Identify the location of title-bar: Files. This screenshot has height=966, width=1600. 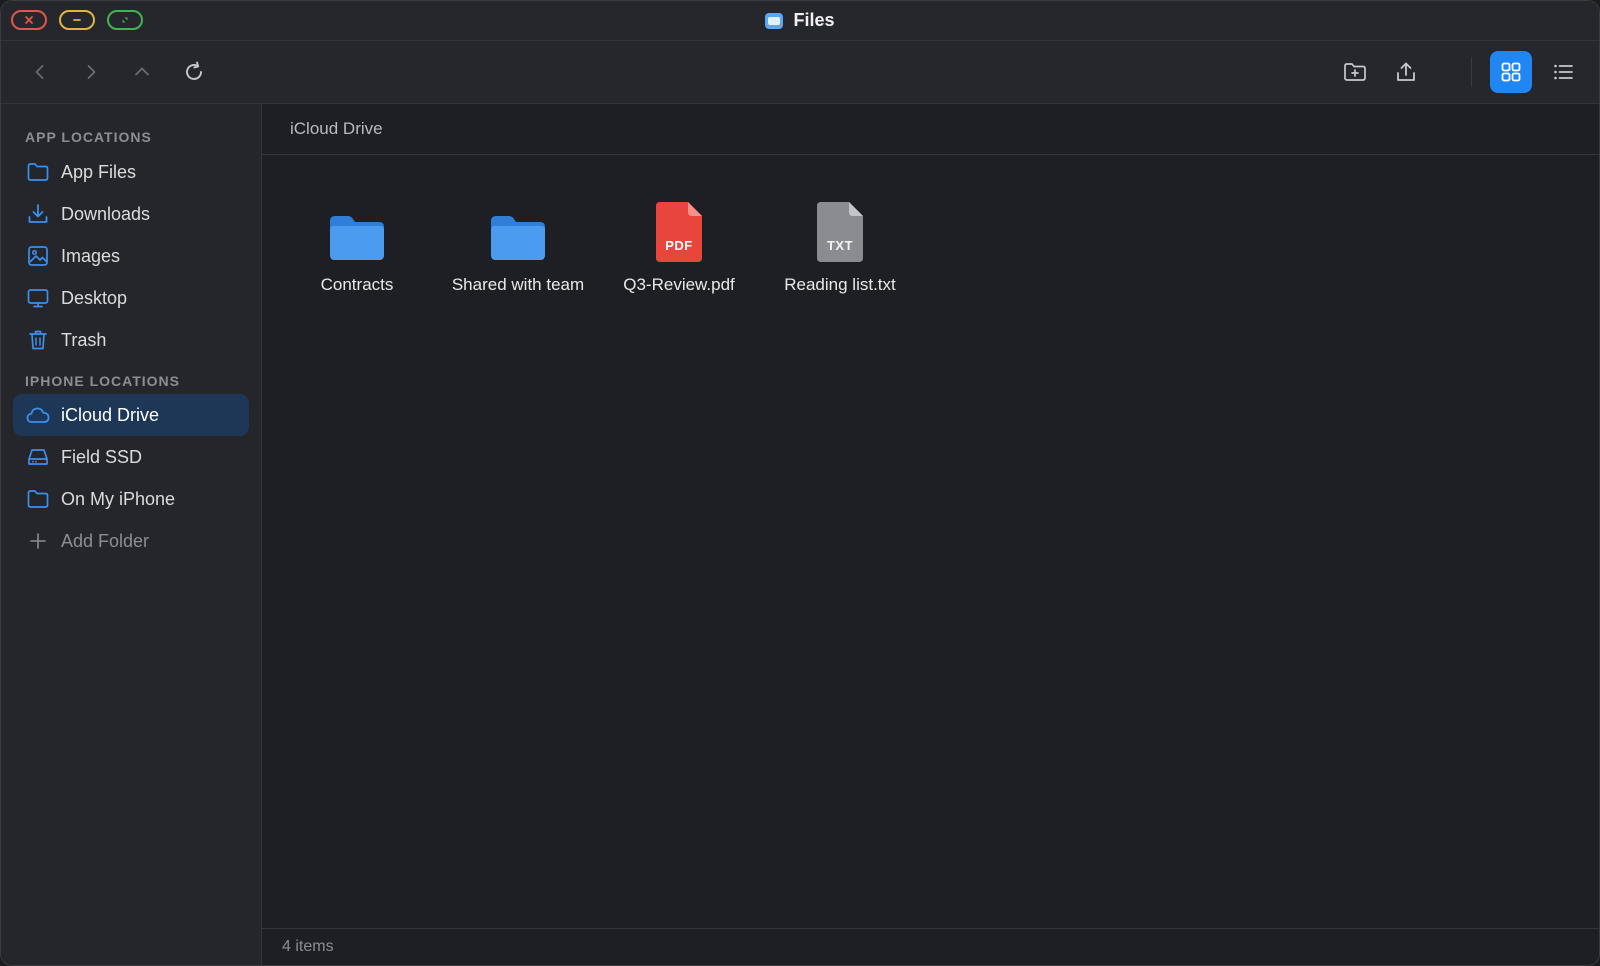
(800, 21).